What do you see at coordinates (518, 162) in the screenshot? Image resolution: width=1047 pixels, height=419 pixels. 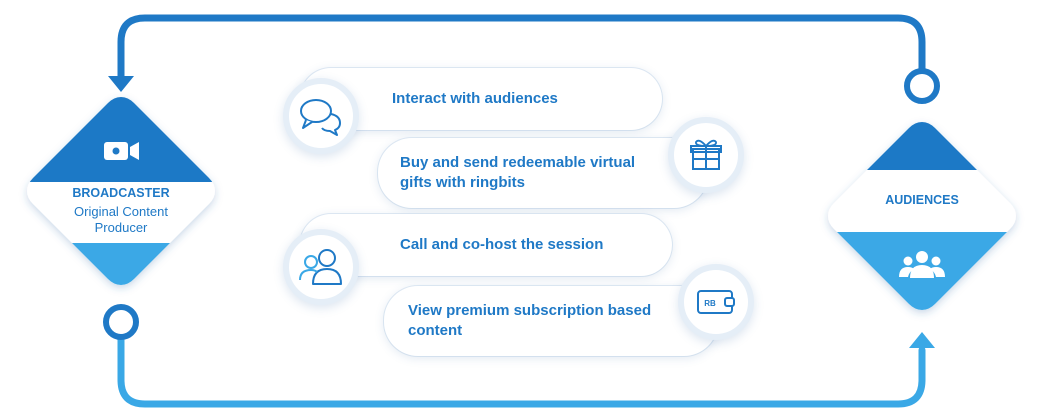 I see `feature-gifts-label-line1: Buy and send redeemable virtual` at bounding box center [518, 162].